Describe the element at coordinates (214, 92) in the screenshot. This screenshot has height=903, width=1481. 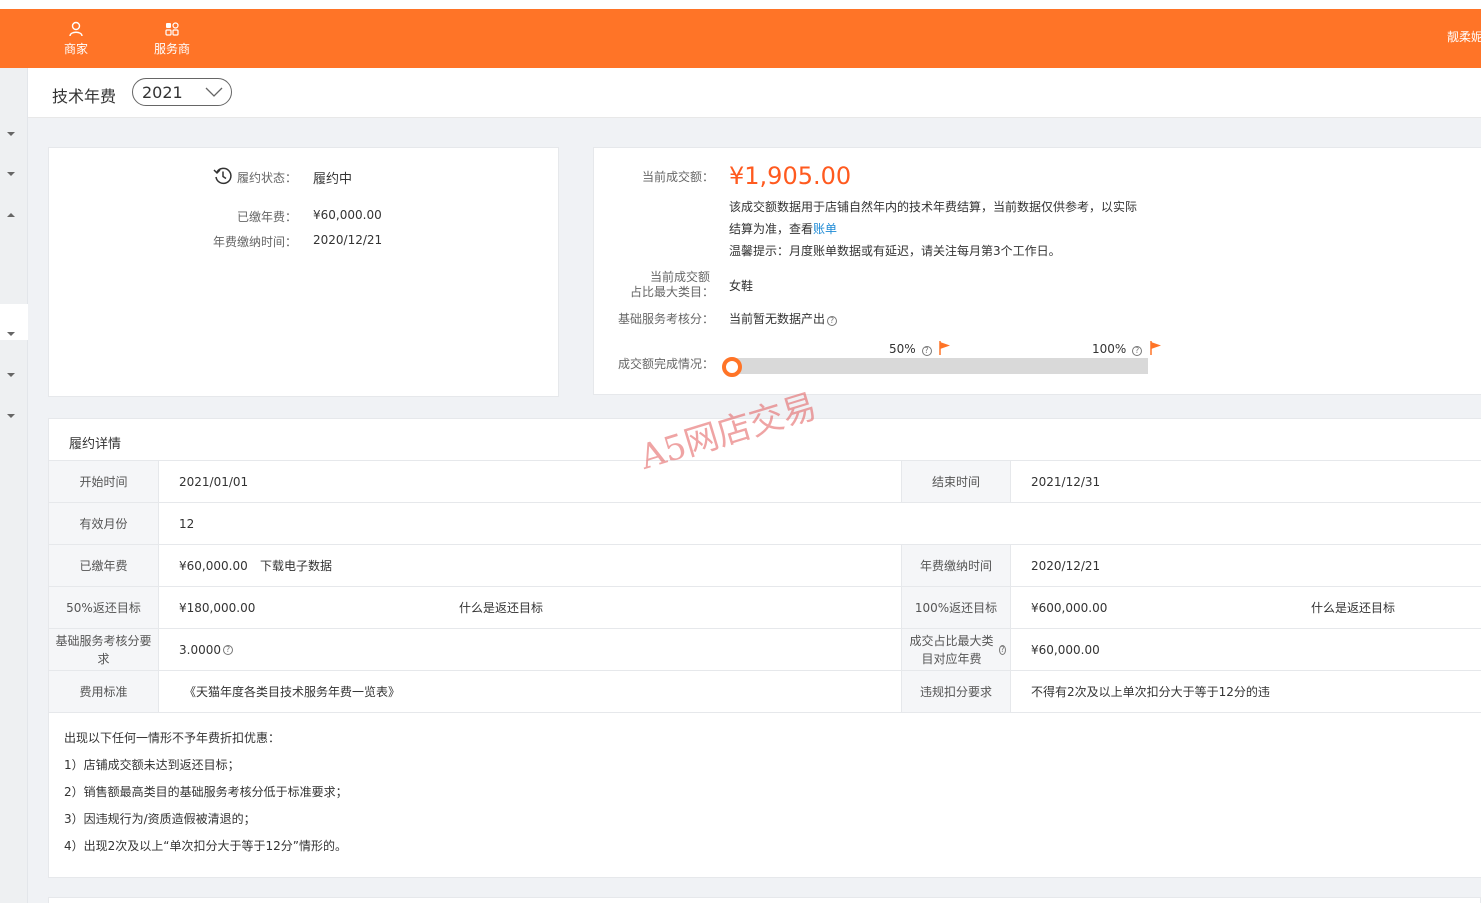
I see `chevron-down-icon` at that location.